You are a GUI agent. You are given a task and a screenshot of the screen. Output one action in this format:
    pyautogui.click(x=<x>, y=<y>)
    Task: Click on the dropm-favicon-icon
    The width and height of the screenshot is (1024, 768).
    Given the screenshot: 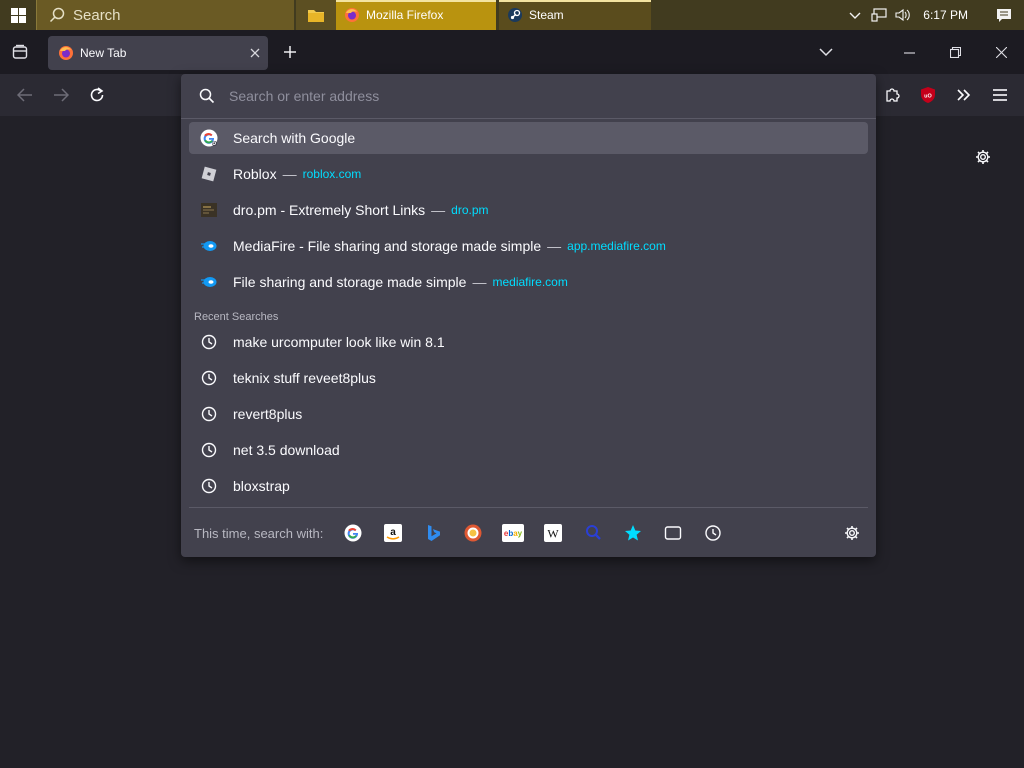 What is the action you would take?
    pyautogui.click(x=209, y=210)
    